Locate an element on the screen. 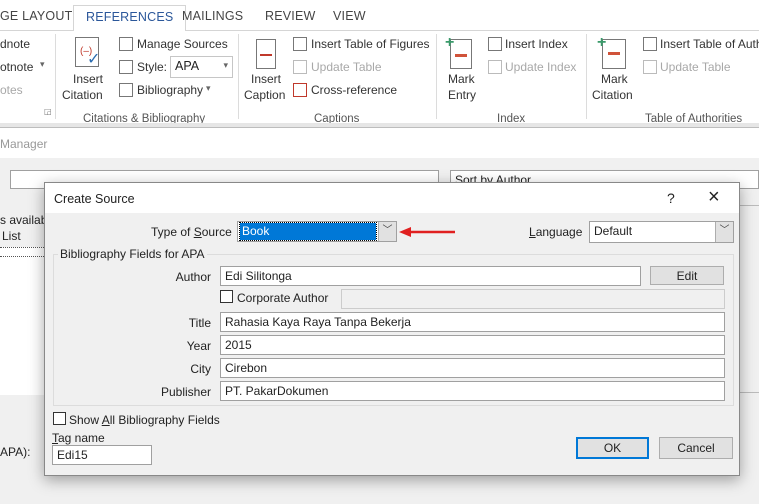  cross-reference-button: Cross-reference is located at coordinates (354, 90).